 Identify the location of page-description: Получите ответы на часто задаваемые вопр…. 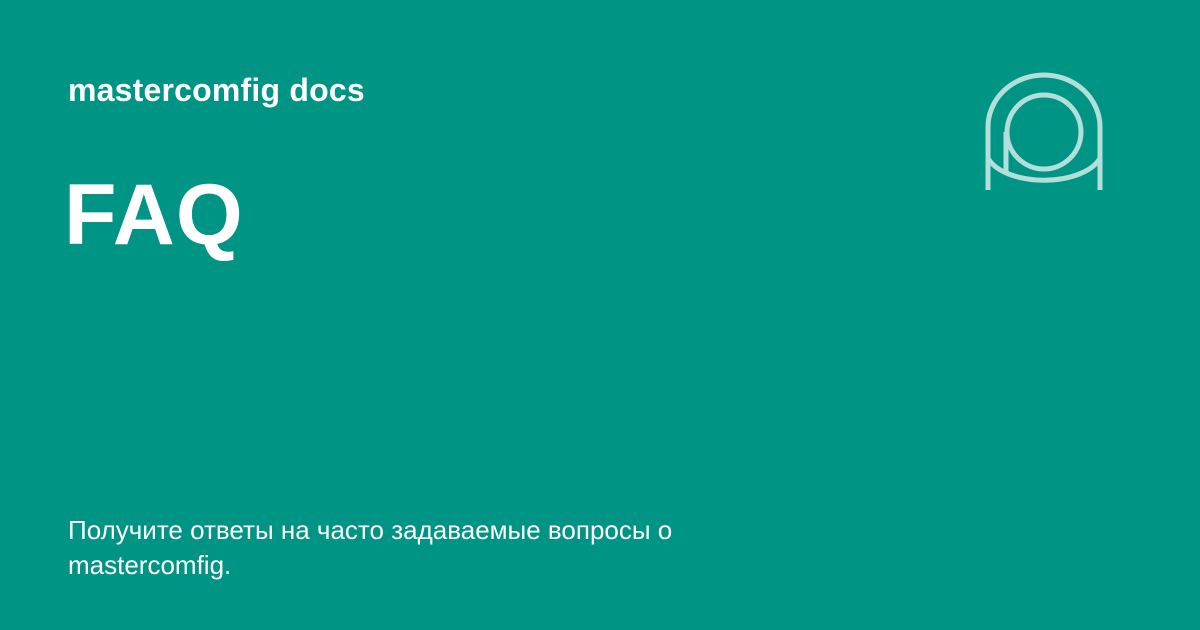
(370, 547).